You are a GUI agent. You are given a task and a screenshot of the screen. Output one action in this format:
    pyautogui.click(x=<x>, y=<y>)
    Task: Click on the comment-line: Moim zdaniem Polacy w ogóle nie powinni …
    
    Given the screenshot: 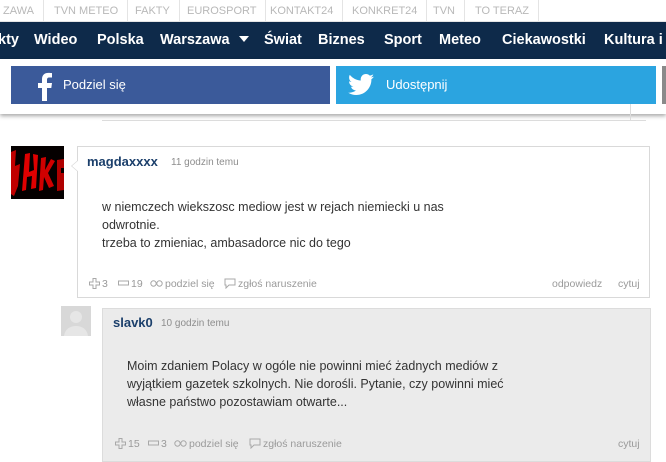 What is the action you would take?
    pyautogui.click(x=313, y=366)
    